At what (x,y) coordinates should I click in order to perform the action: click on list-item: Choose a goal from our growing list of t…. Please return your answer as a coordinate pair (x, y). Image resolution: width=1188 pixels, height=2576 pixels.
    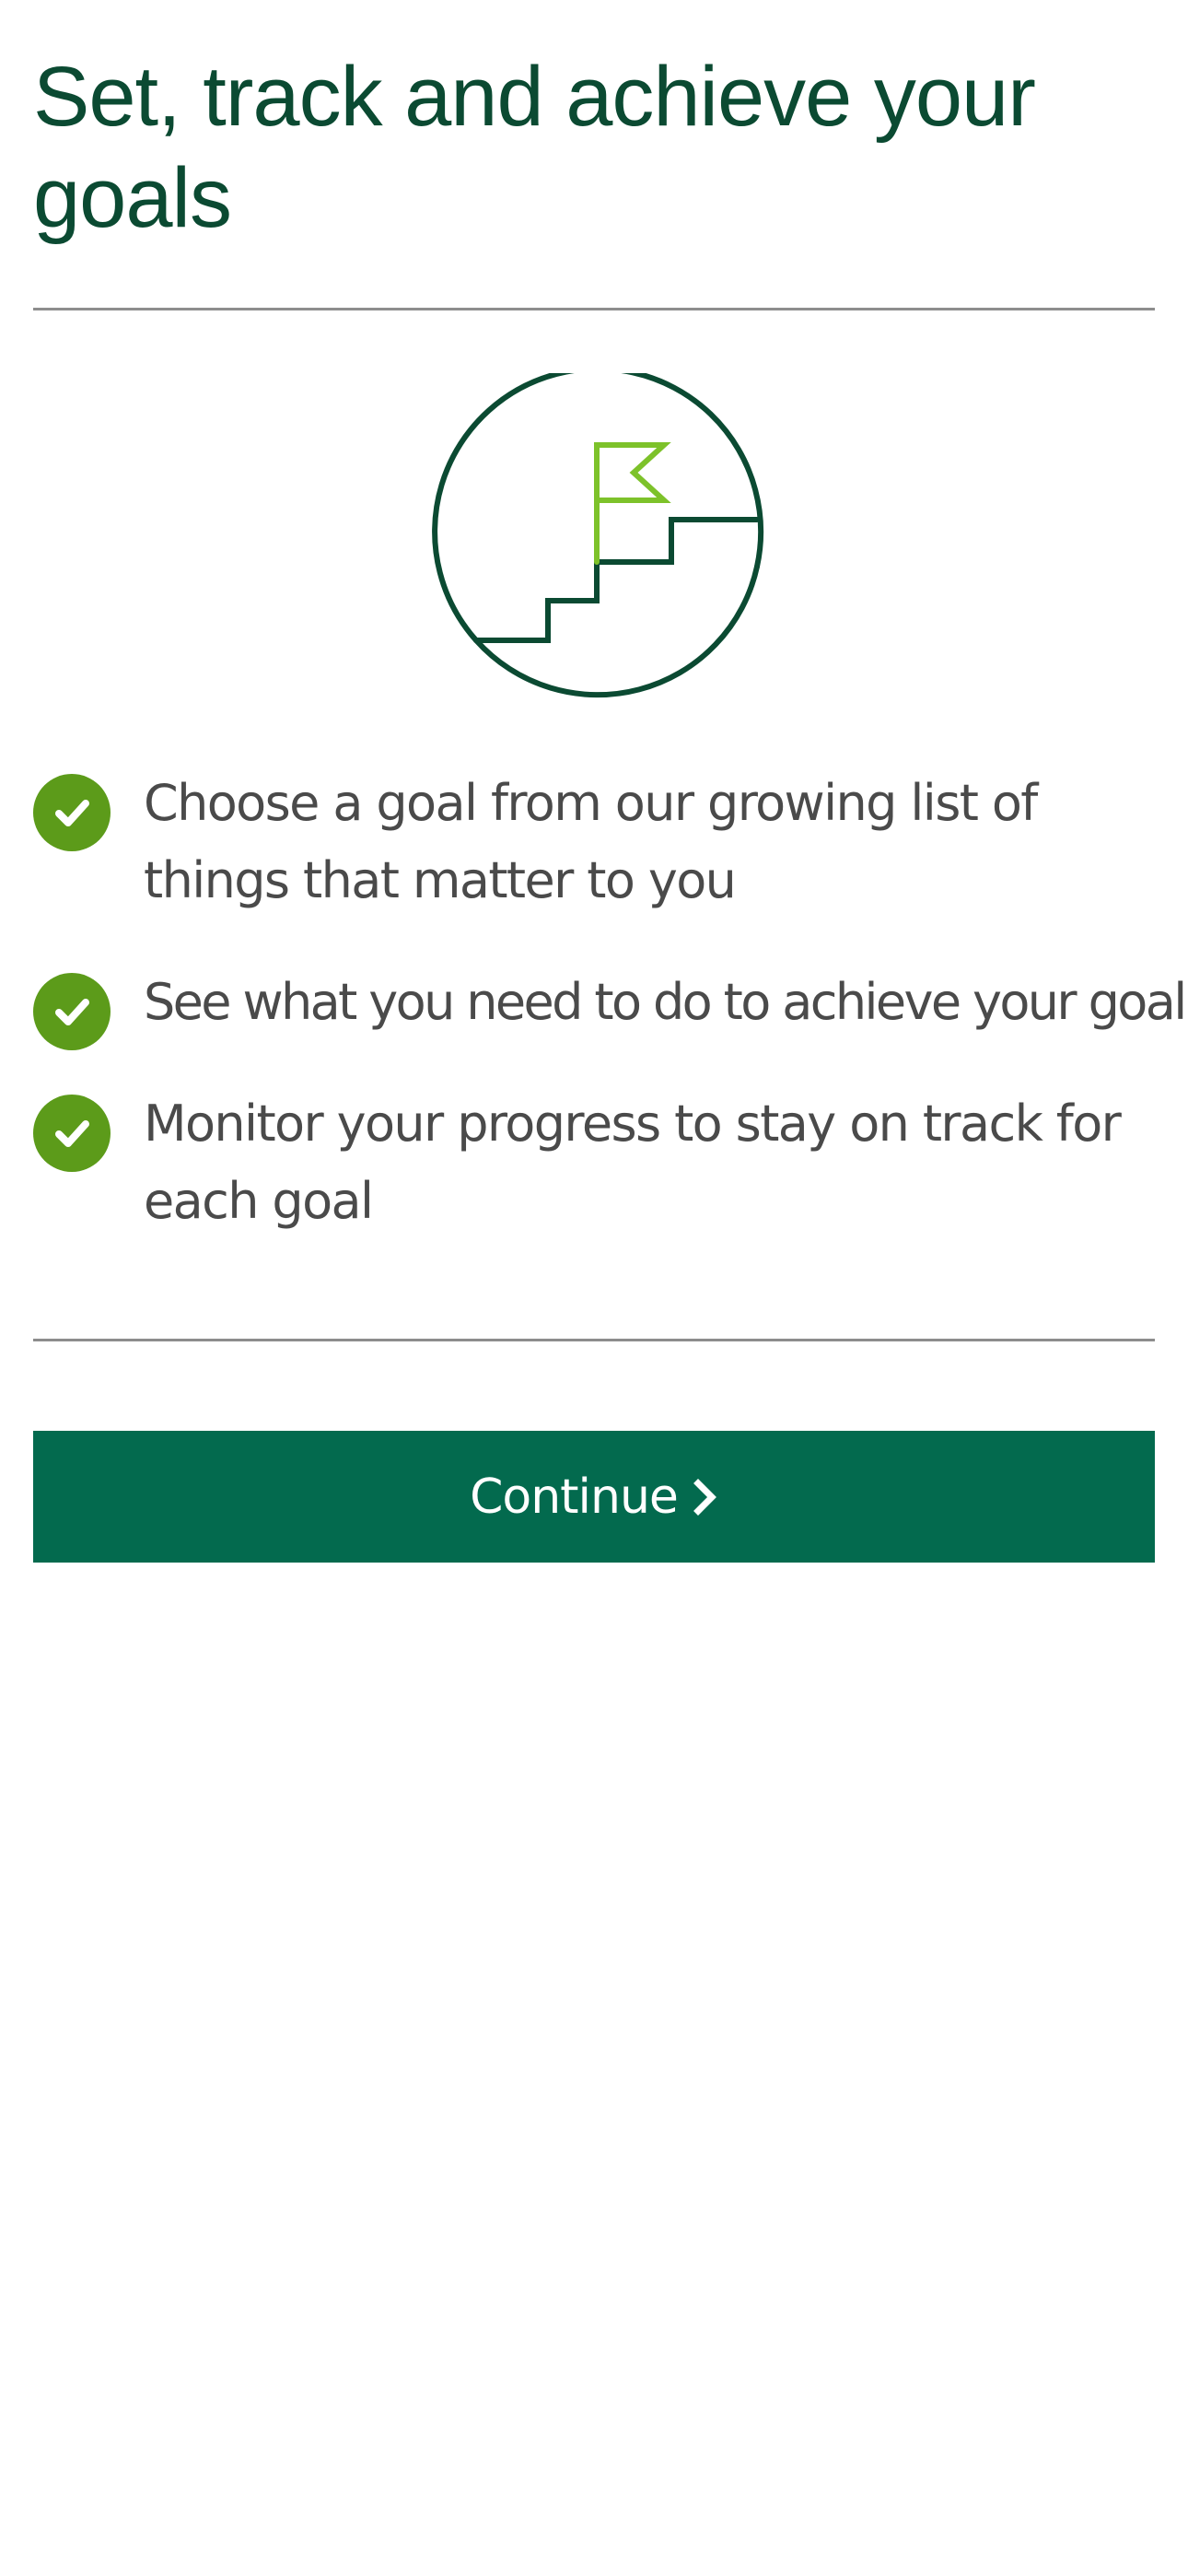
    Looking at the image, I should click on (594, 842).